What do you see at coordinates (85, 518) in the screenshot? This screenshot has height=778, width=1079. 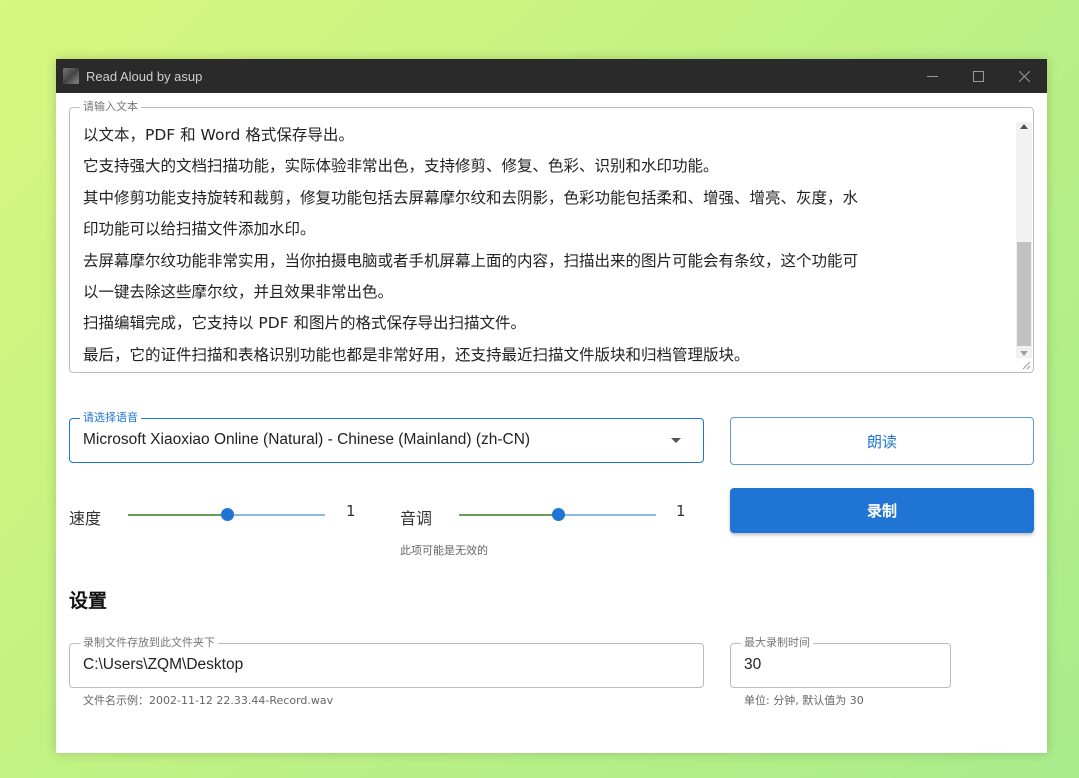 I see `speed-label: 速度` at bounding box center [85, 518].